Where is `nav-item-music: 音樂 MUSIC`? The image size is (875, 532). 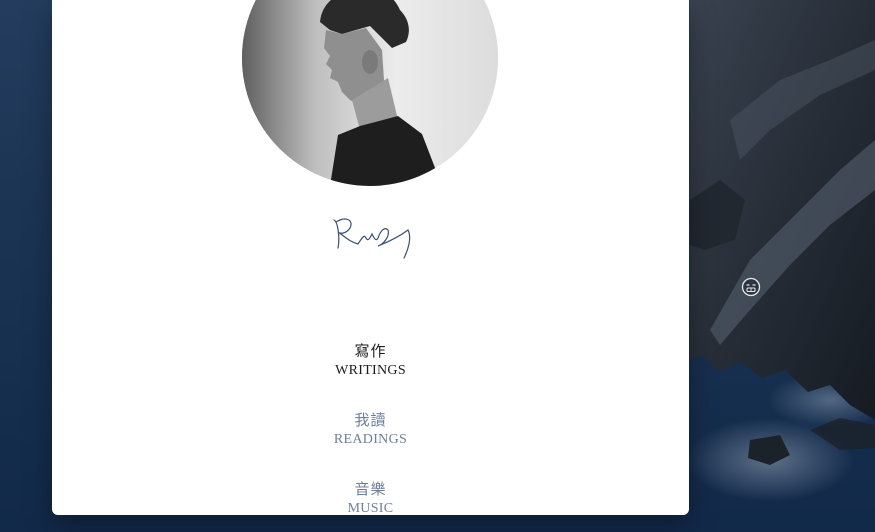
nav-item-music: 音樂 MUSIC is located at coordinates (370, 497).